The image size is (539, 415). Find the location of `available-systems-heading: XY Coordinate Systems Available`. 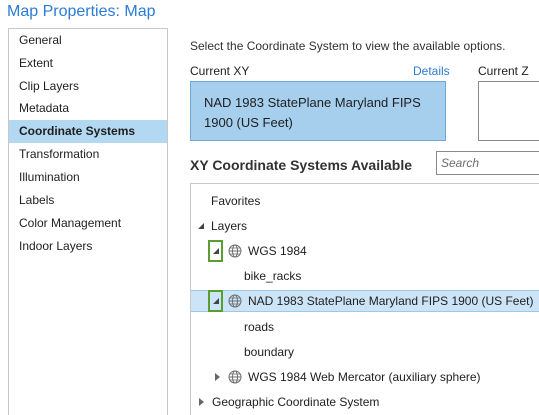

available-systems-heading: XY Coordinate Systems Available is located at coordinates (301, 165).